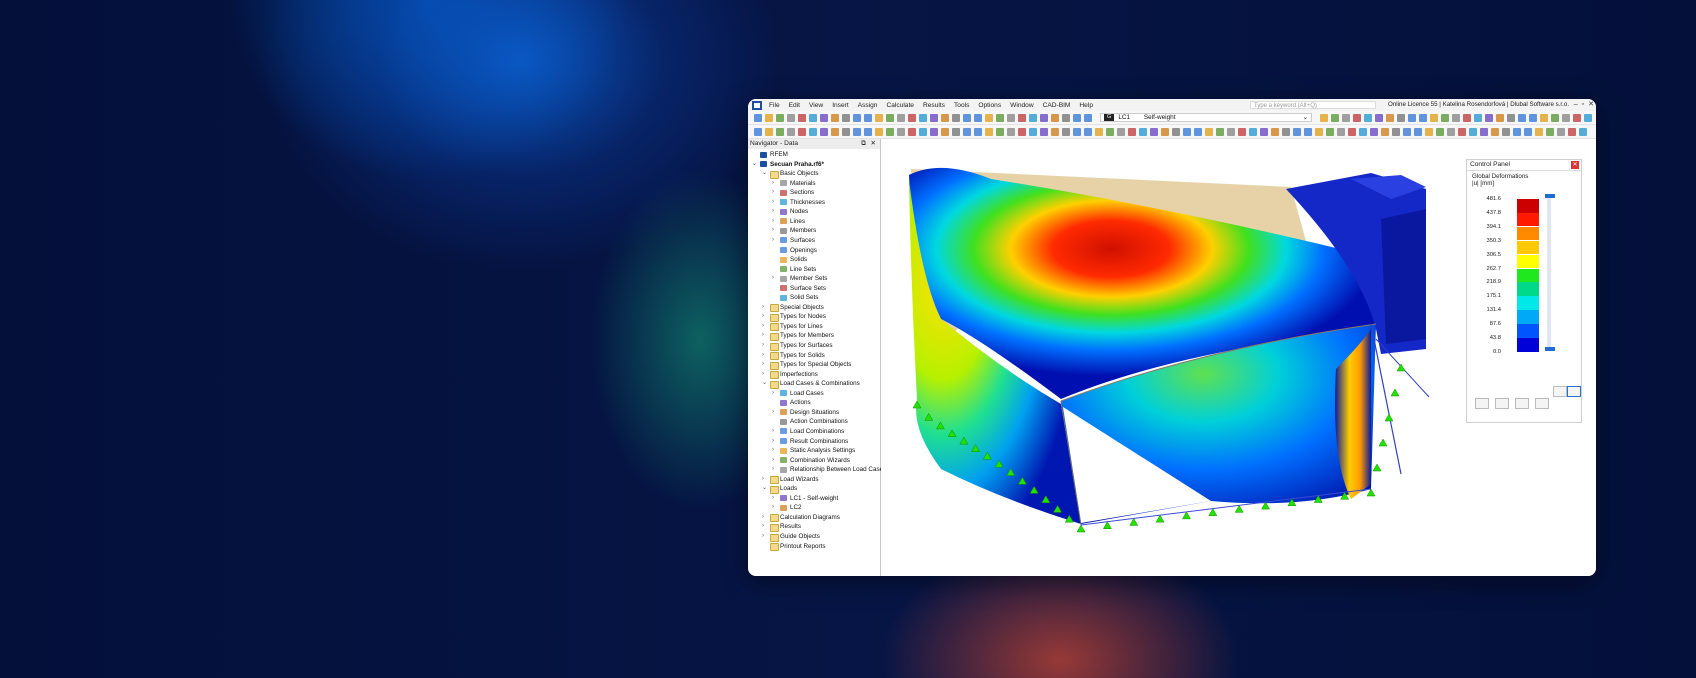 The height and width of the screenshot is (678, 1696). I want to click on legend-slider-bottom-handle, so click(1550, 349).